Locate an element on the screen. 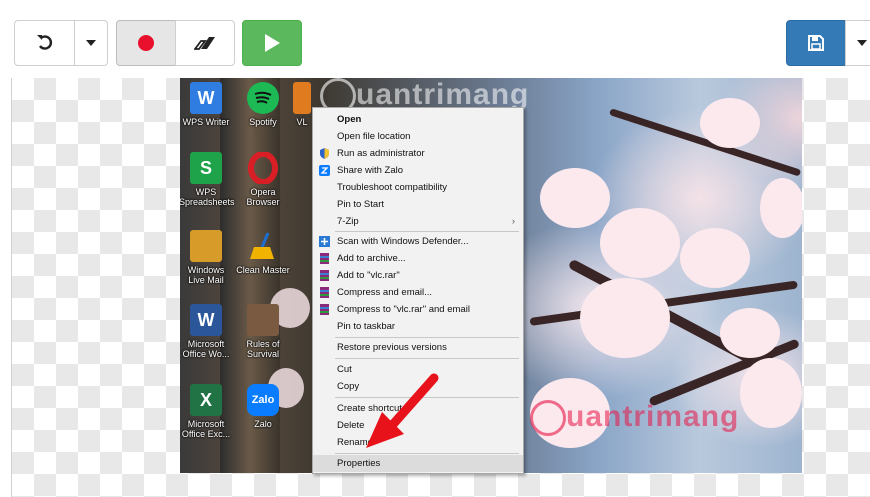 The height and width of the screenshot is (497, 870). menu-item-7-zip: 7-Zip › is located at coordinates (418, 221).